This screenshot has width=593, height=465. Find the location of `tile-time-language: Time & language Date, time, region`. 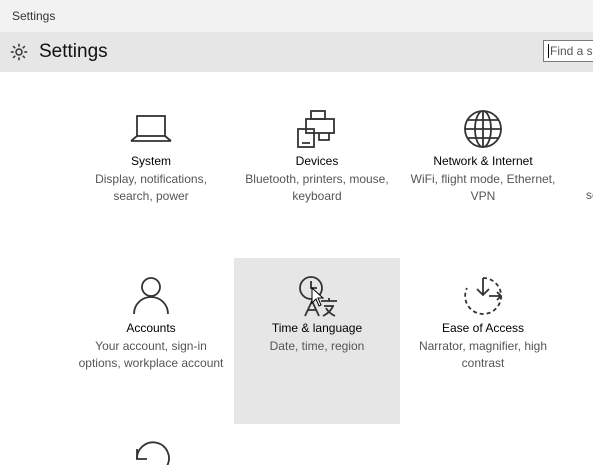

tile-time-language: Time & language Date, time, region is located at coordinates (317, 341).